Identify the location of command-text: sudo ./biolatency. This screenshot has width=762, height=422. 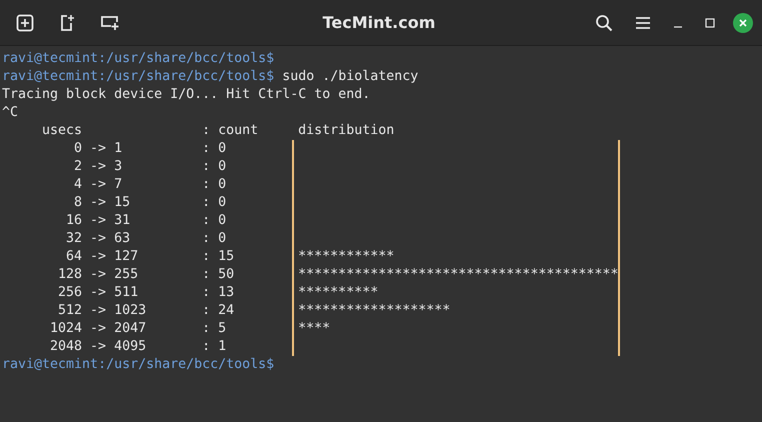
(350, 77).